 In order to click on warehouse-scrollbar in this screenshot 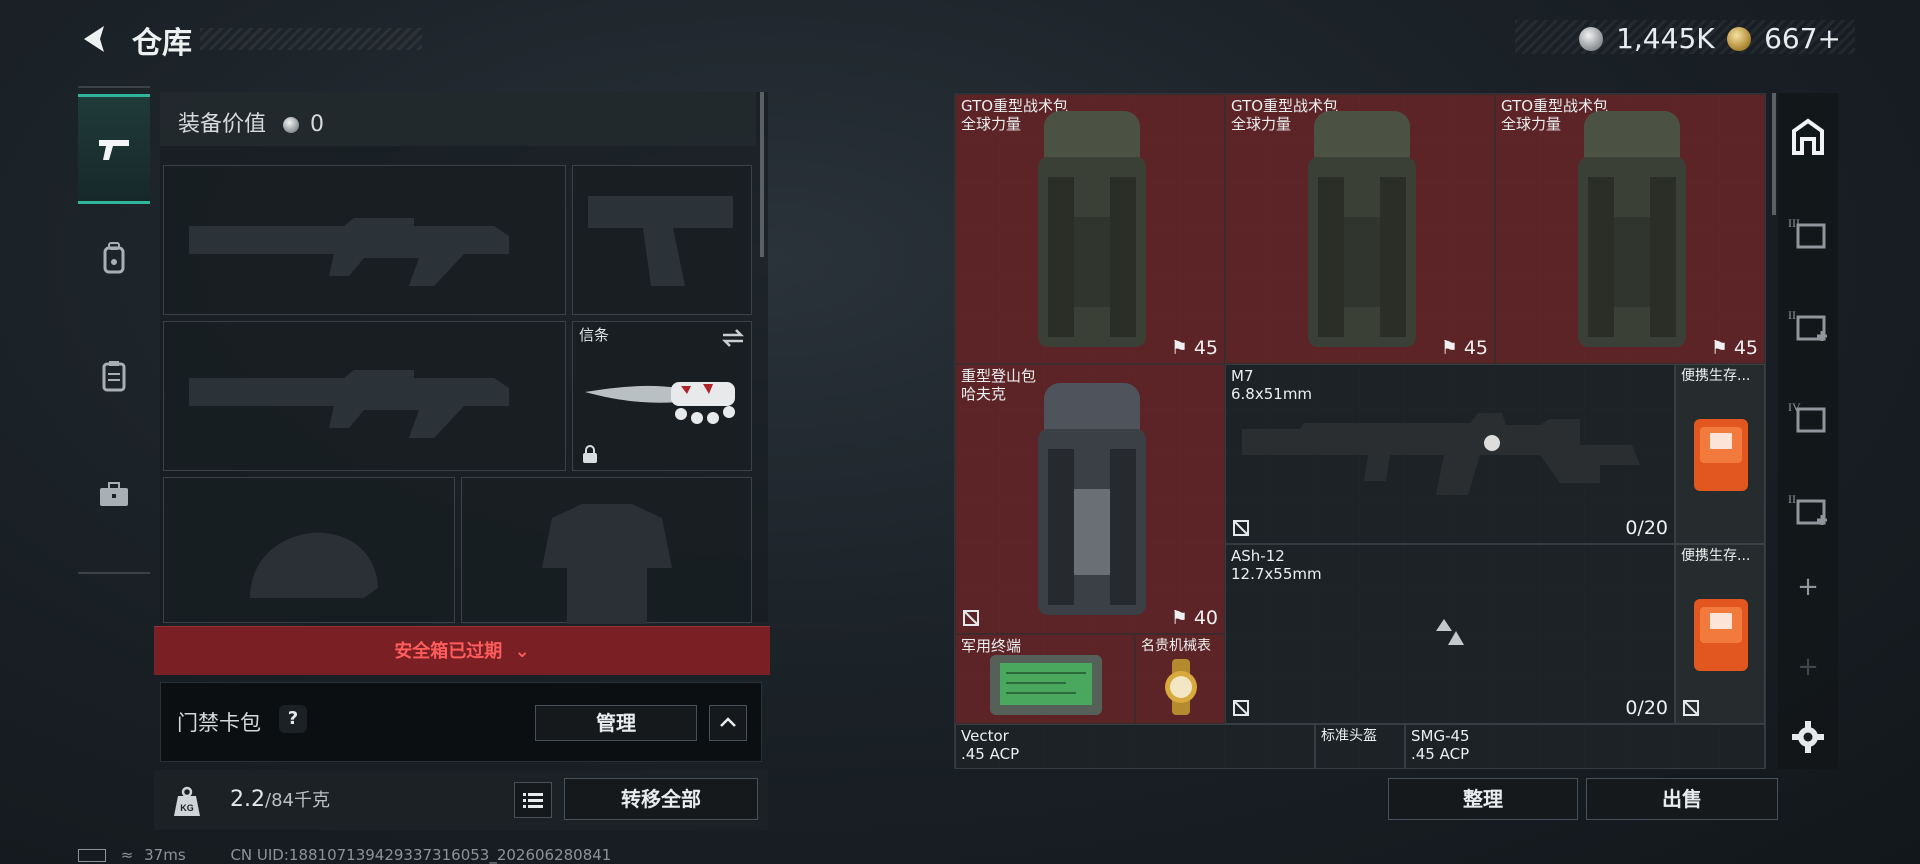, I will do `click(1774, 154)`.